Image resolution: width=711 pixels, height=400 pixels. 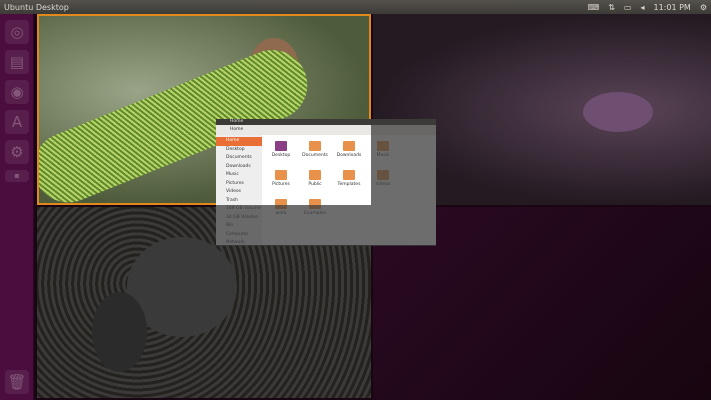 I want to click on folder-label: Templates, so click(x=349, y=184).